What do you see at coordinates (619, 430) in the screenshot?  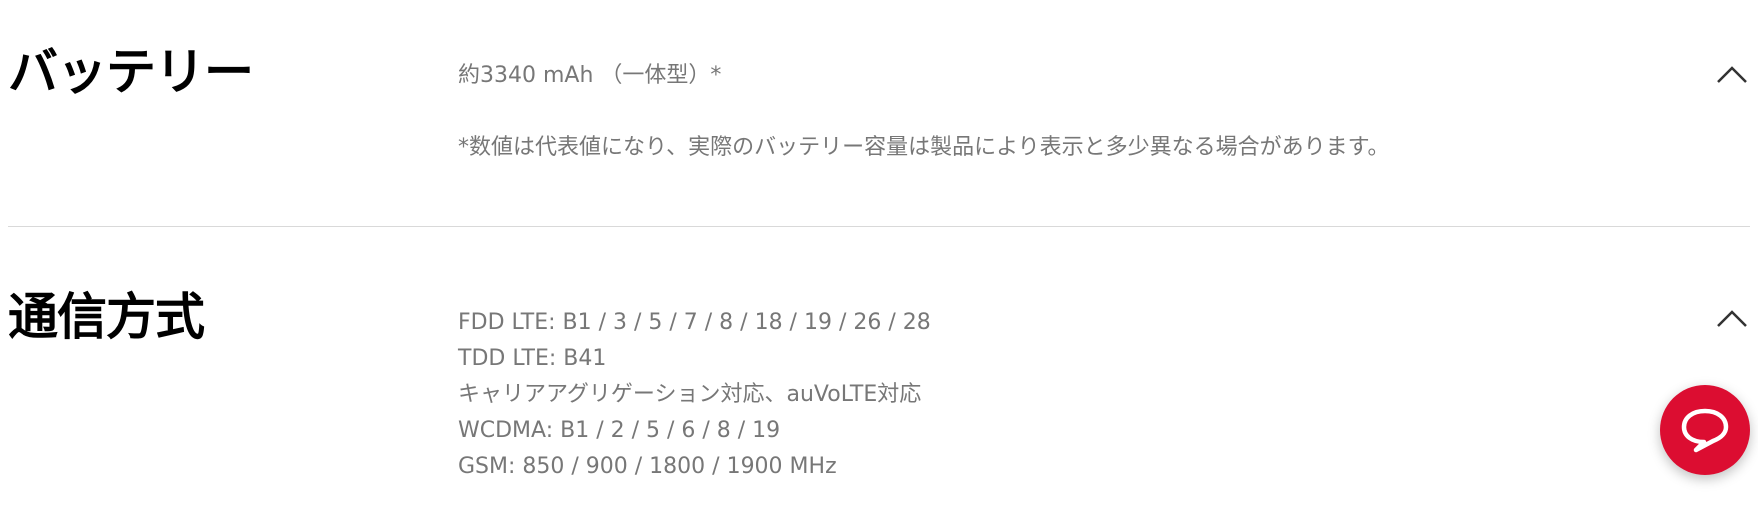 I see `network-line-wcdma: WCDMA: B1 / 2 / 5 / 6 / 8 / 19` at bounding box center [619, 430].